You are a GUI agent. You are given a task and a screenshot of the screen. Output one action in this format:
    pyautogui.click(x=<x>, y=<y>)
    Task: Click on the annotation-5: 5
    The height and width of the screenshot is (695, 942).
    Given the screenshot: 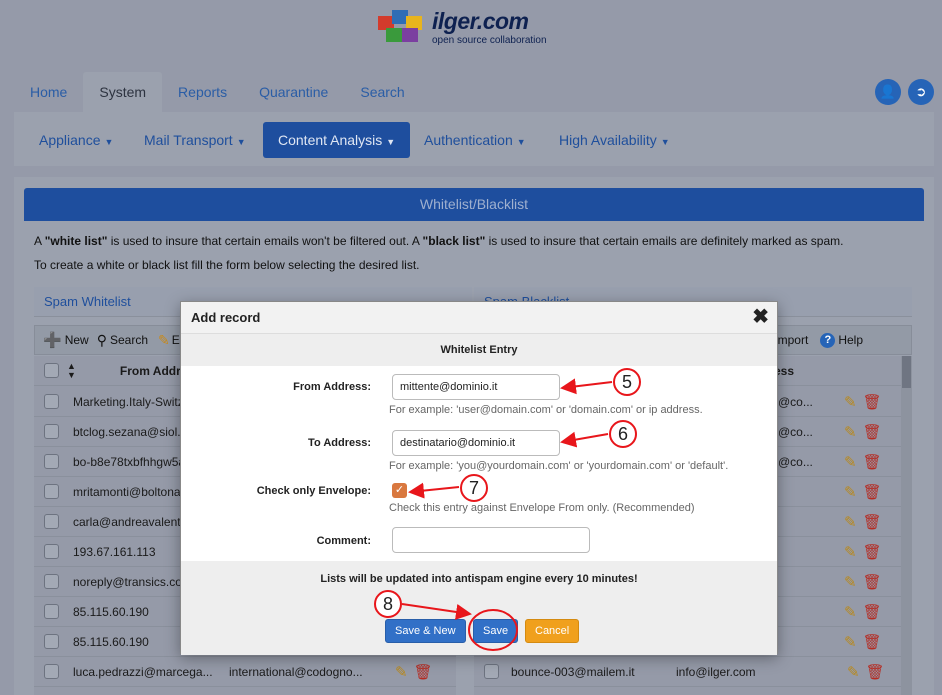 What is the action you would take?
    pyautogui.click(x=627, y=382)
    